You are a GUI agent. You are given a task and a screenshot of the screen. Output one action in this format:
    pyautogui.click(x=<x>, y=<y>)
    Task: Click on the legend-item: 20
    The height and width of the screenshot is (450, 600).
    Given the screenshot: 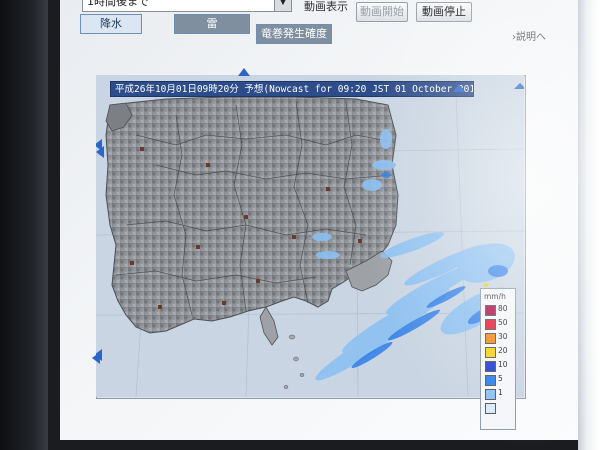 What is the action you would take?
    pyautogui.click(x=499, y=352)
    